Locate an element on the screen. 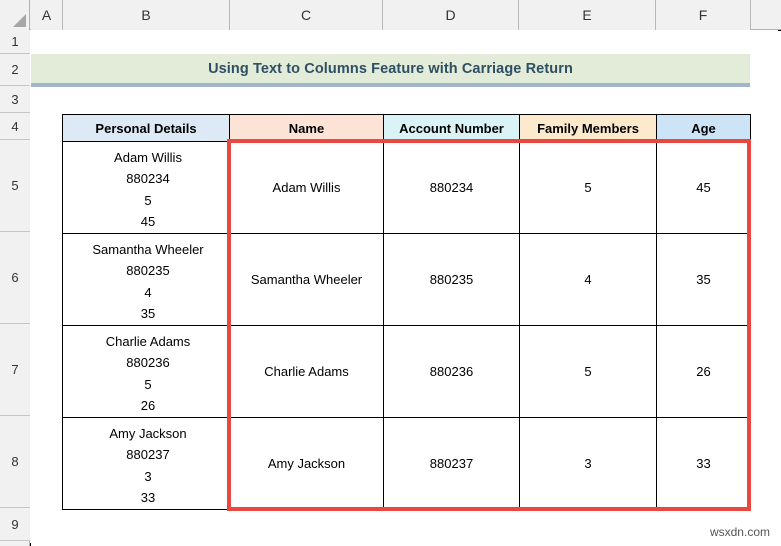 Image resolution: width=781 pixels, height=546 pixels. row-header-3: 3 is located at coordinates (15, 99).